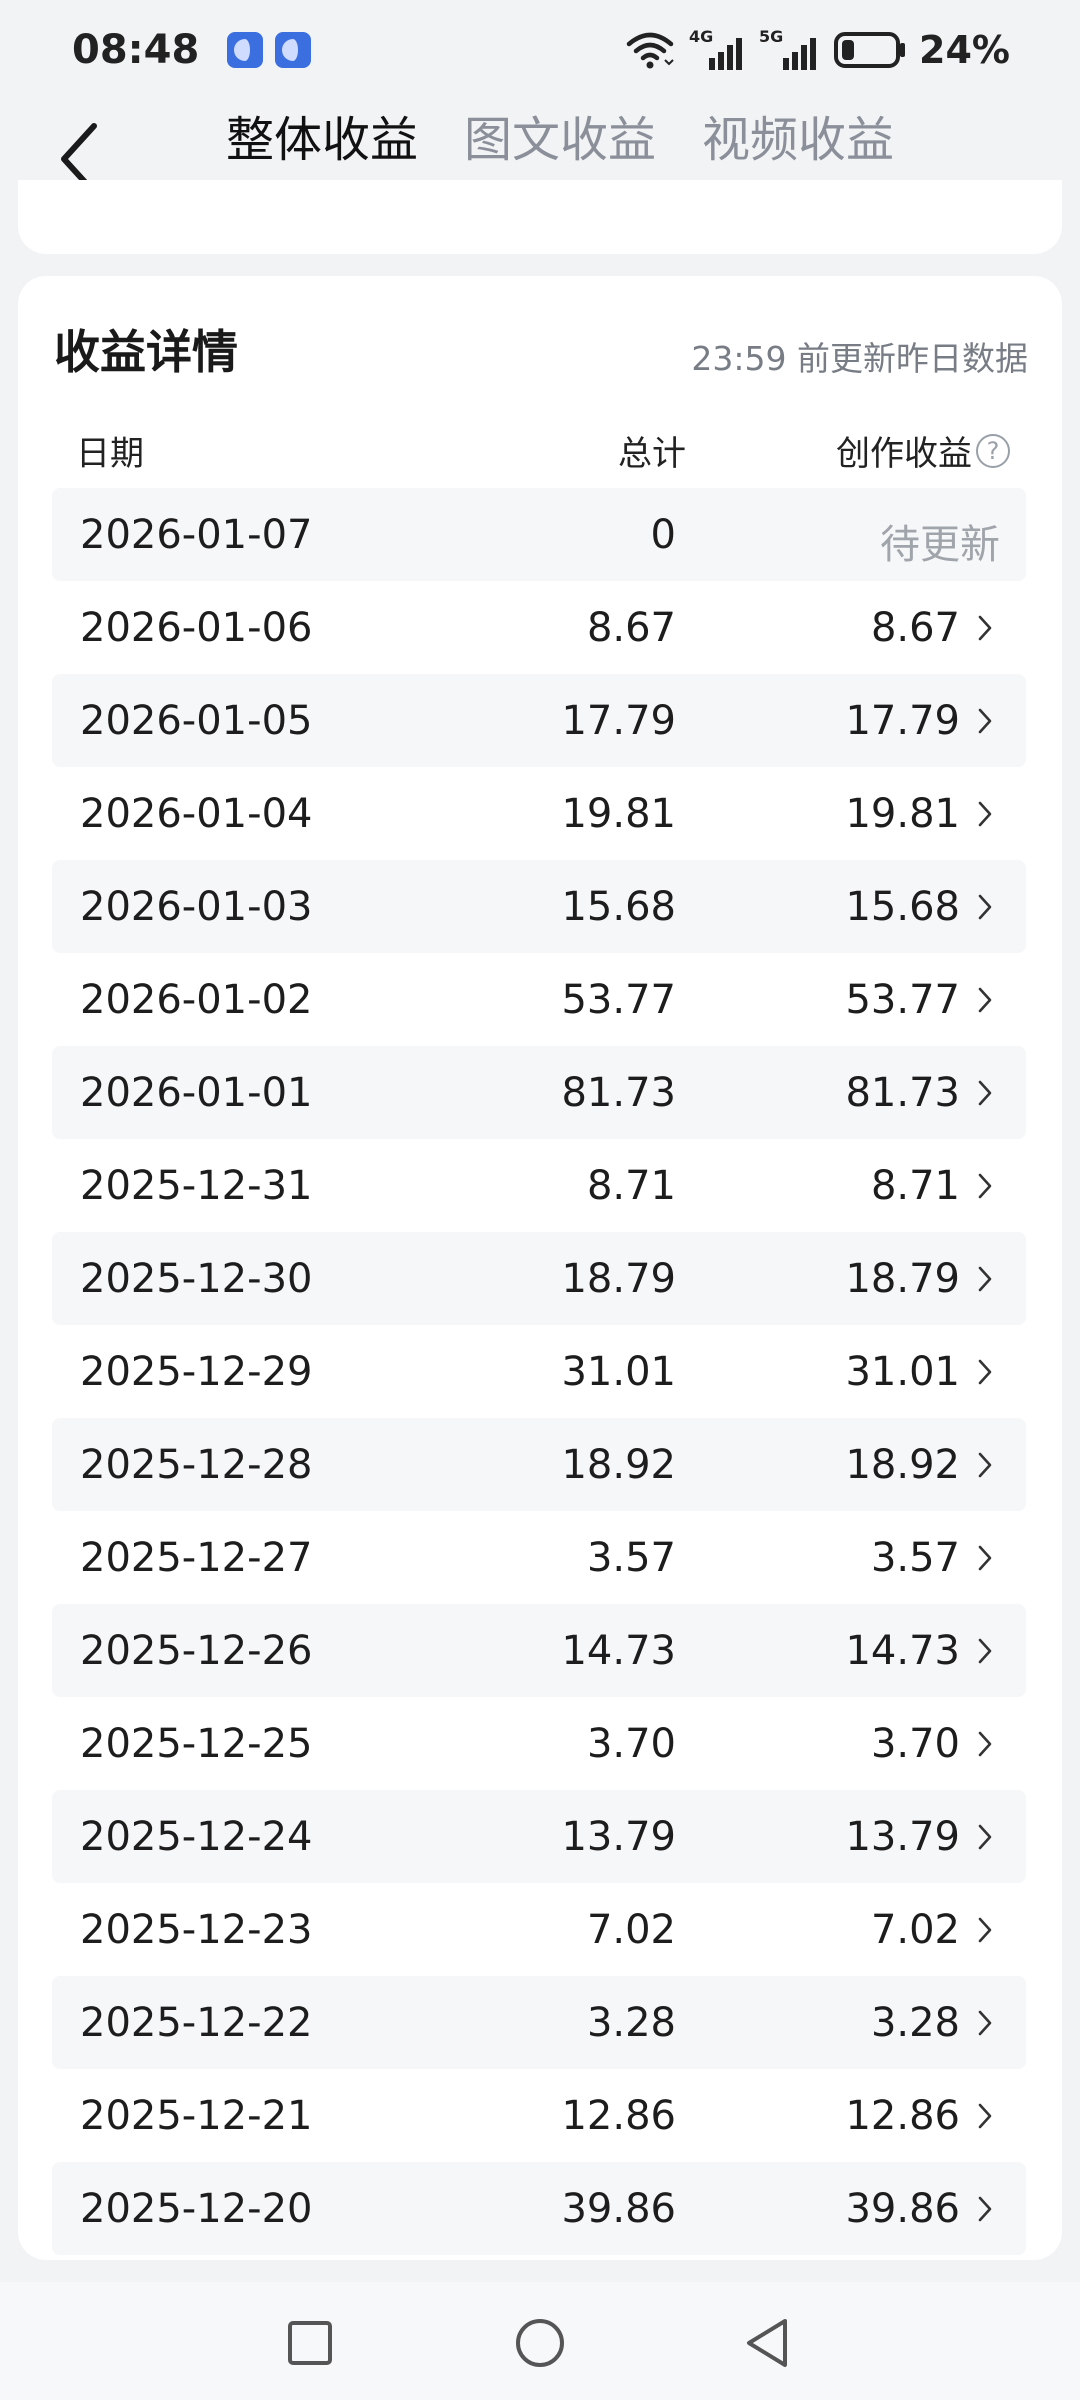 This screenshot has width=1080, height=2400. What do you see at coordinates (196, 1744) in the screenshot?
I see `row-date: 2025-12-25` at bounding box center [196, 1744].